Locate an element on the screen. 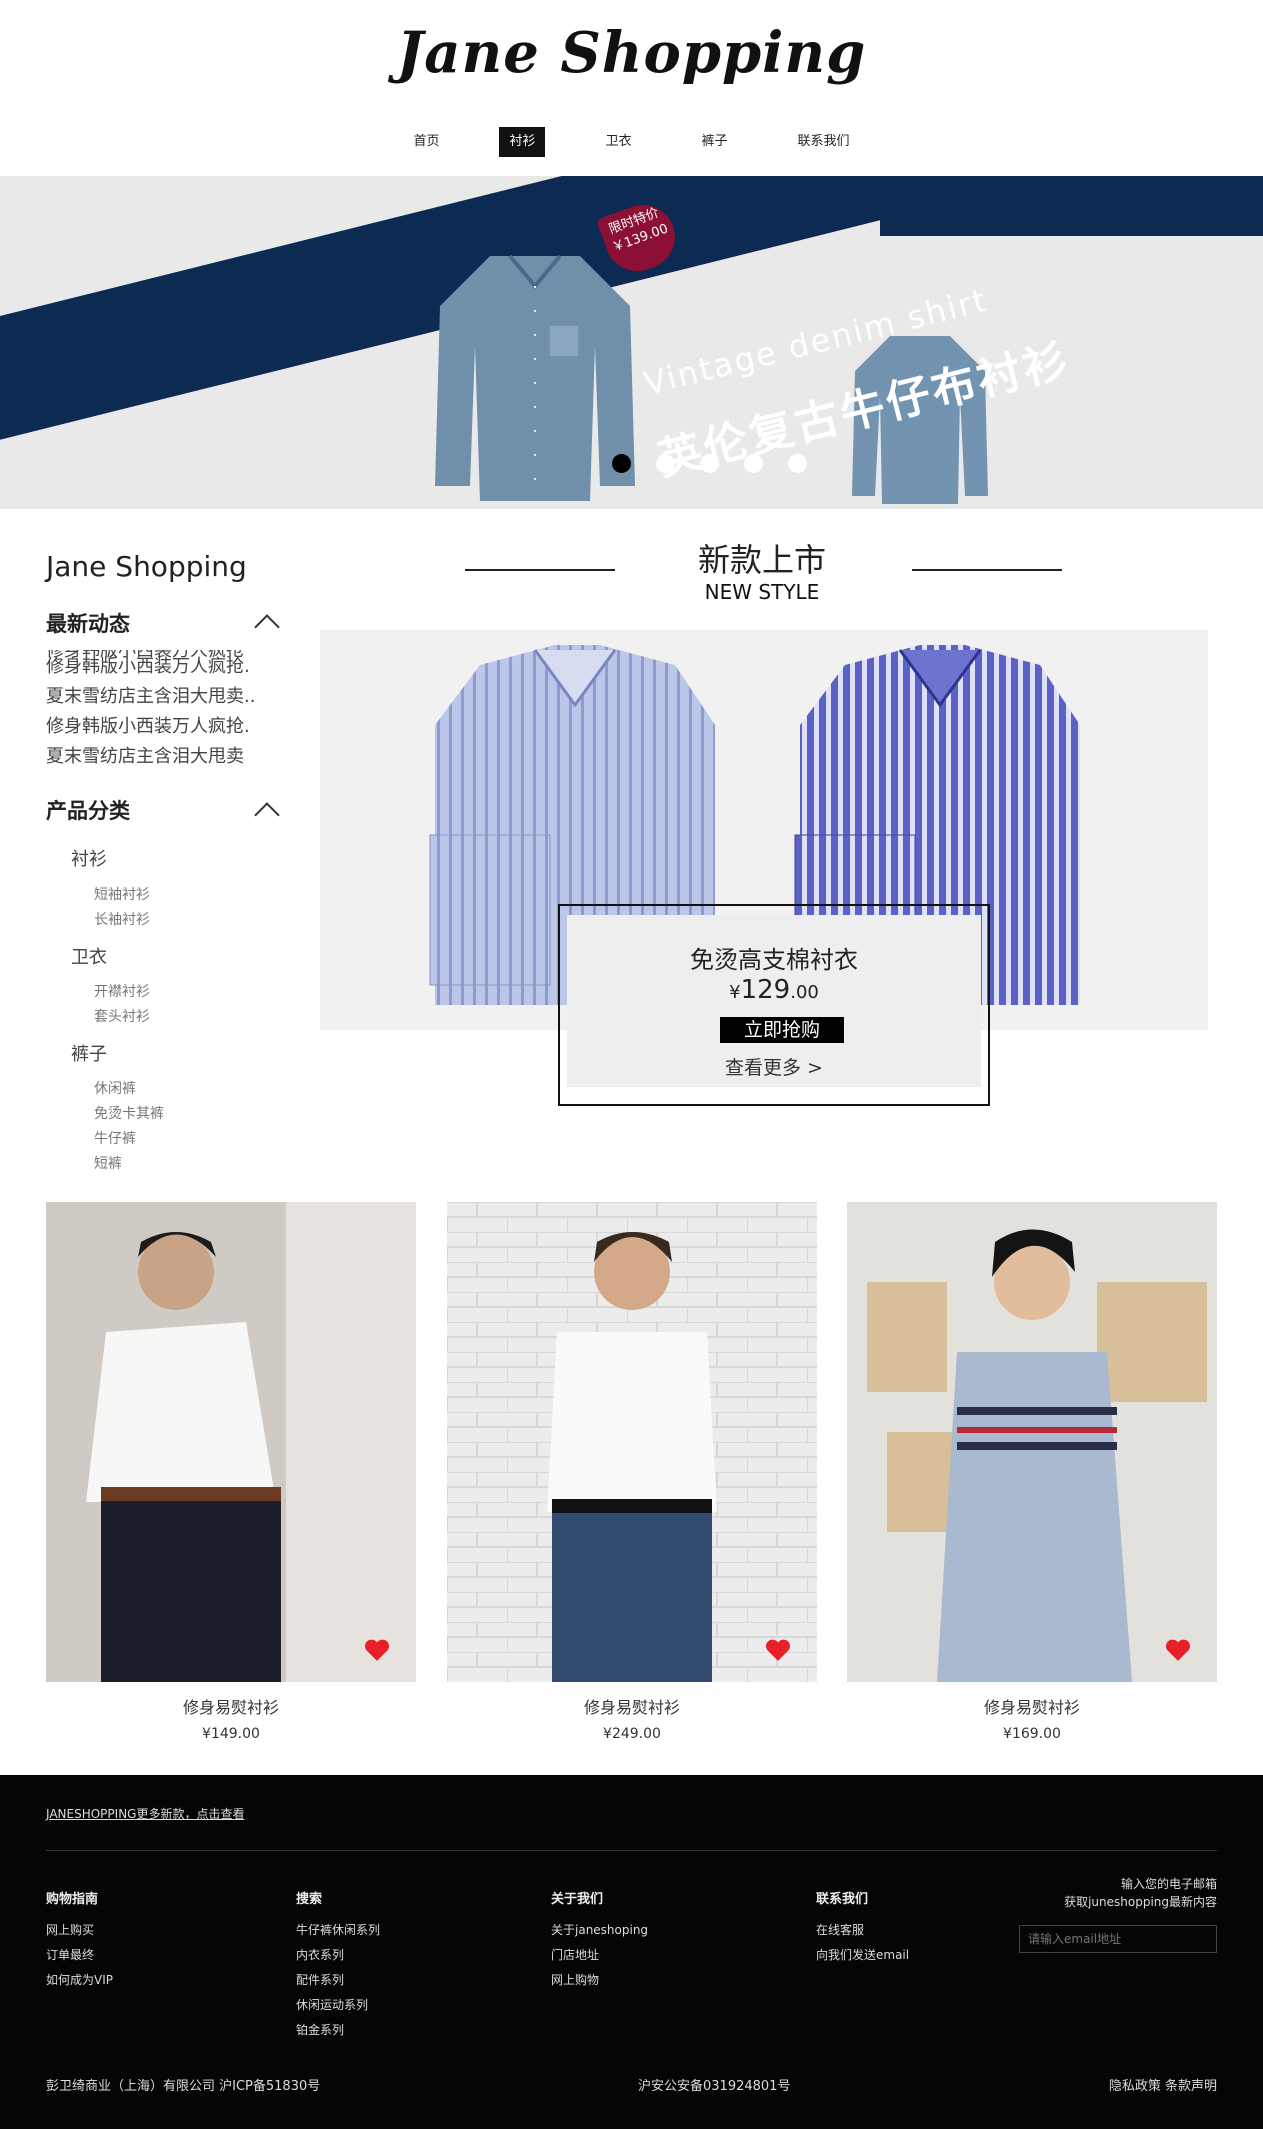 Image resolution: width=1263 pixels, height=2129 pixels. category-item: 免烫卡其裤 is located at coordinates (129, 1113).